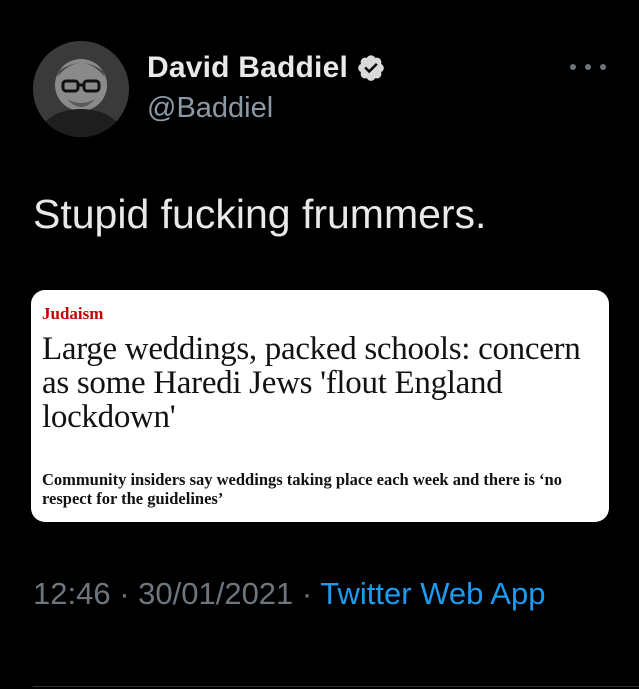 Image resolution: width=639 pixels, height=689 pixels. Describe the element at coordinates (336, 686) in the screenshot. I see `divider` at that location.